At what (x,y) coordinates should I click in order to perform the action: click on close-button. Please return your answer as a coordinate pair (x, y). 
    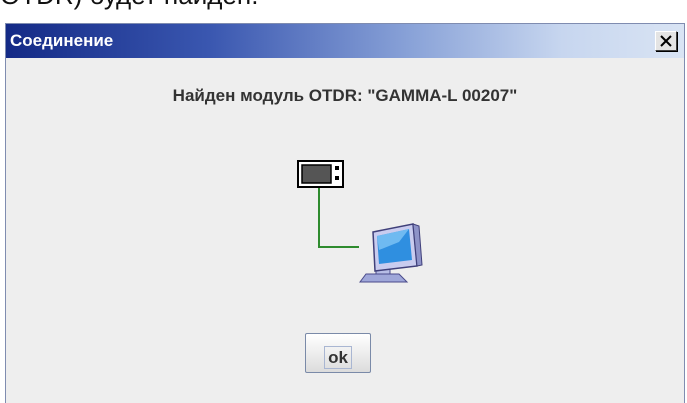
    Looking at the image, I should click on (666, 41).